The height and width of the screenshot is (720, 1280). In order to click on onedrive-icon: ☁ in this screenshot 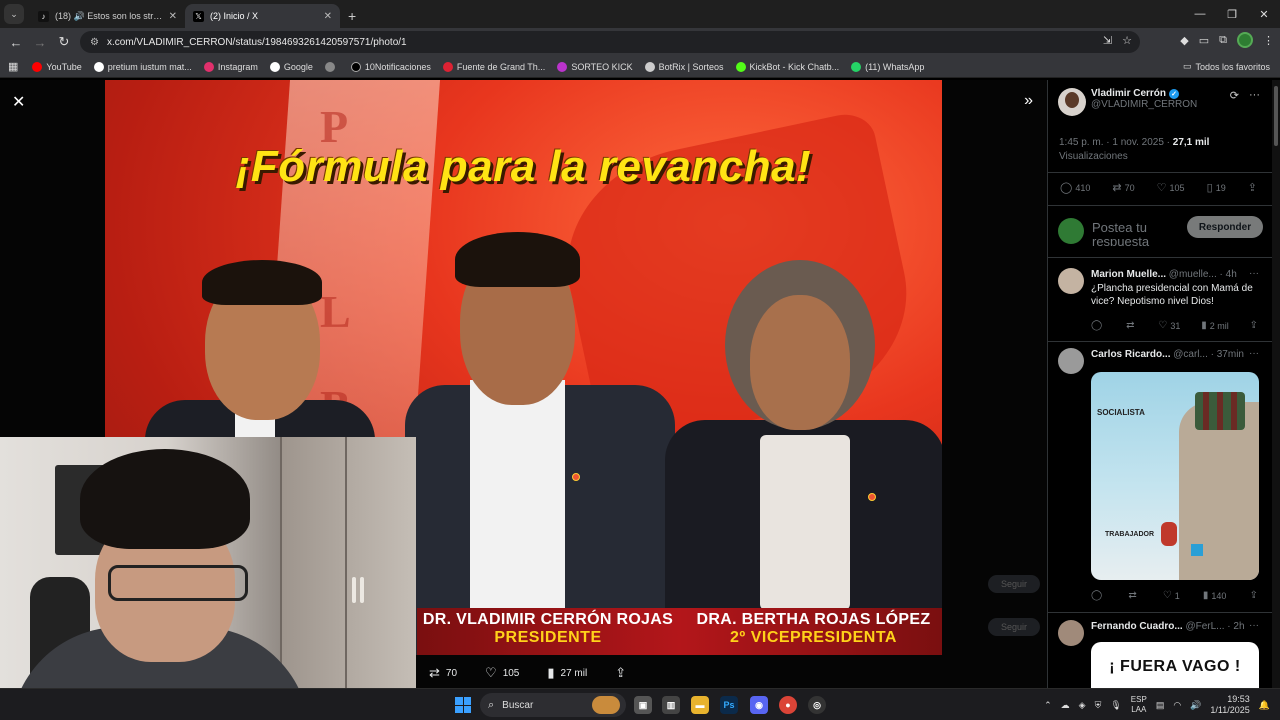, I will do `click(1065, 705)`.